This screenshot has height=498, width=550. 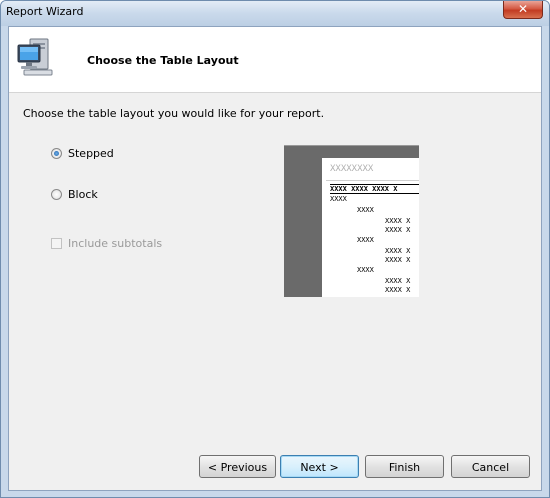 What do you see at coordinates (374, 189) in the screenshot?
I see `preview-header-row: XXXX XXXX XXXX X` at bounding box center [374, 189].